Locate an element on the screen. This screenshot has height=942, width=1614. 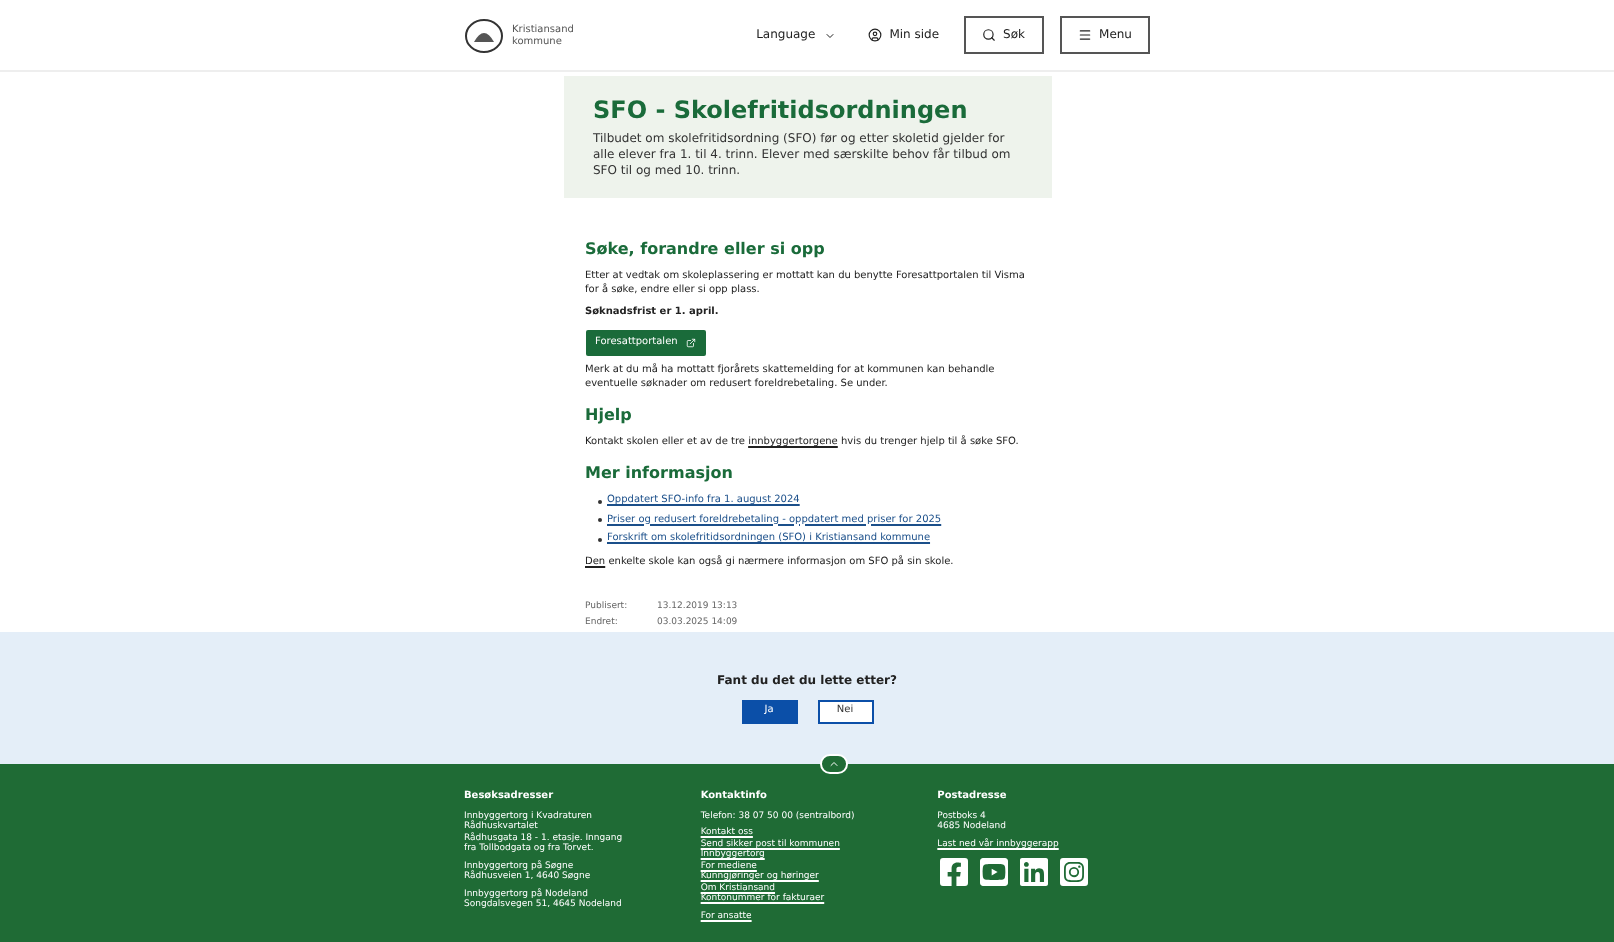
chevron-up-icon is located at coordinates (834, 764).